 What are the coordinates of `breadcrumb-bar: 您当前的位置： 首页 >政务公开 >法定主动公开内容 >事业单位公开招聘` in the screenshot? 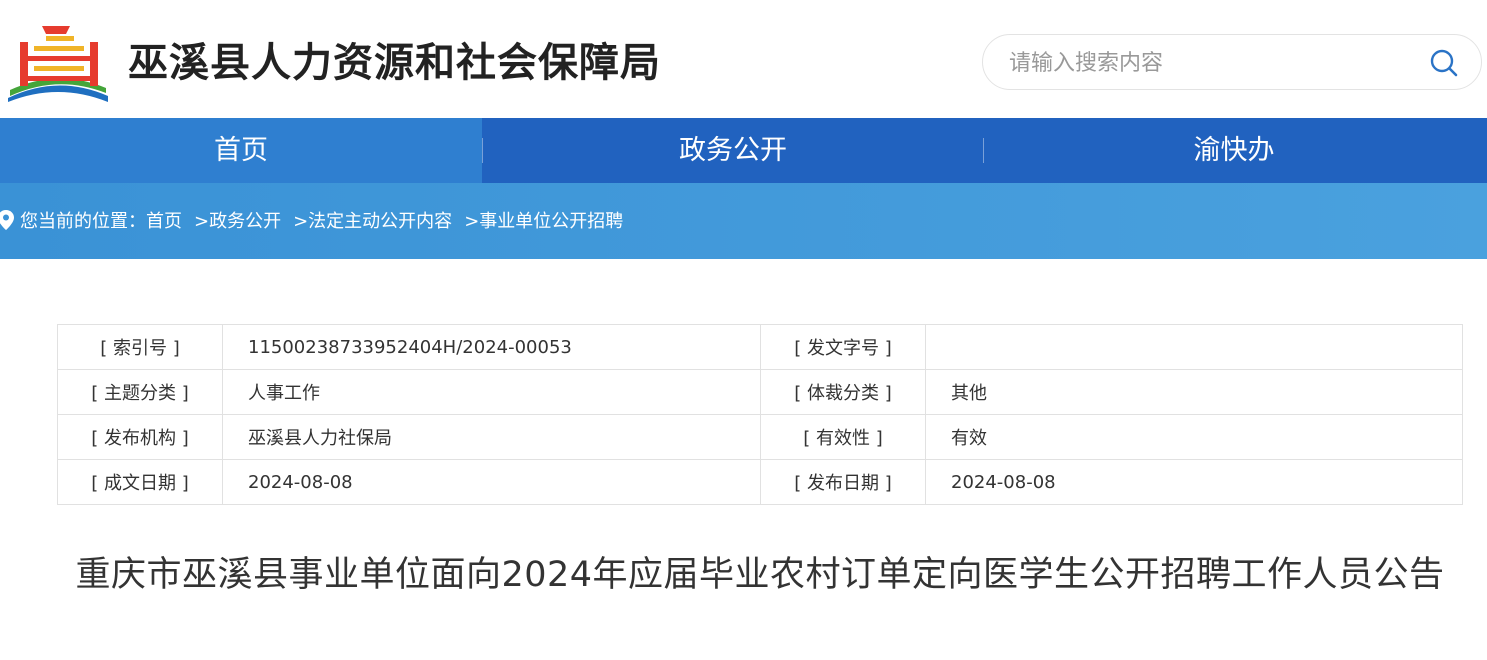 It's located at (743, 221).